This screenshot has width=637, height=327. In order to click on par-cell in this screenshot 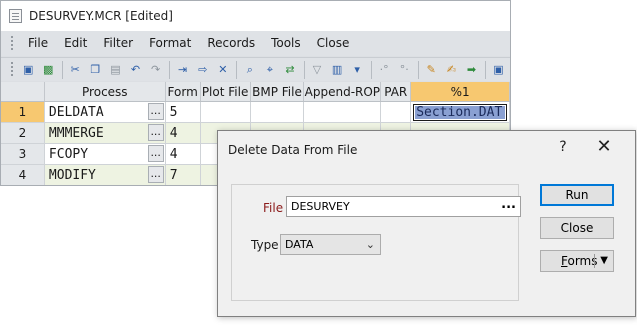, I will do `click(396, 112)`.